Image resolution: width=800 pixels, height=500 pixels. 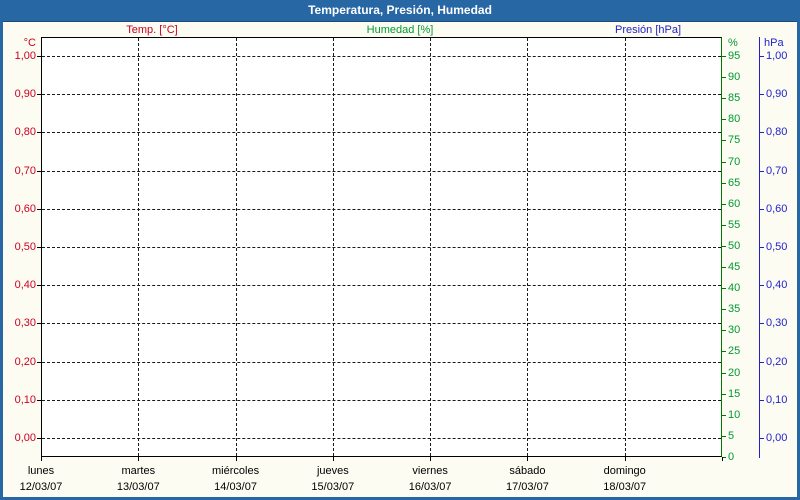 I want to click on date-label: 18/03/07, so click(x=625, y=487).